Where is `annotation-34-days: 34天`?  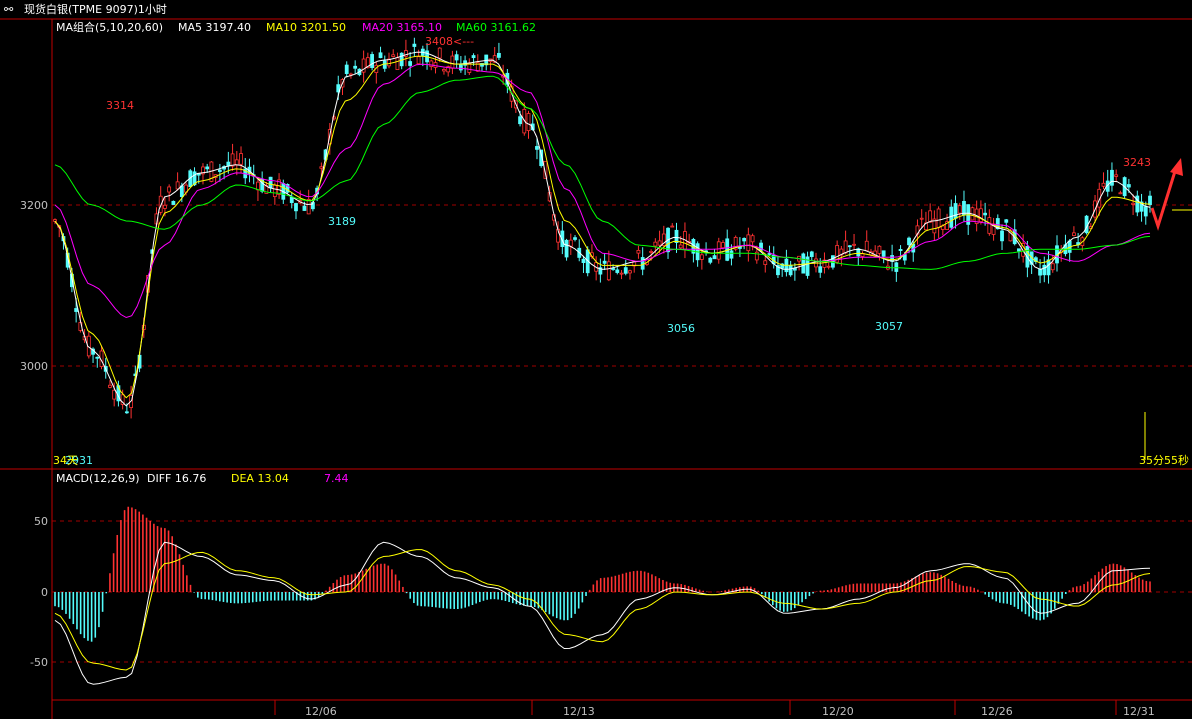
annotation-34-days: 34天 is located at coordinates (65, 460).